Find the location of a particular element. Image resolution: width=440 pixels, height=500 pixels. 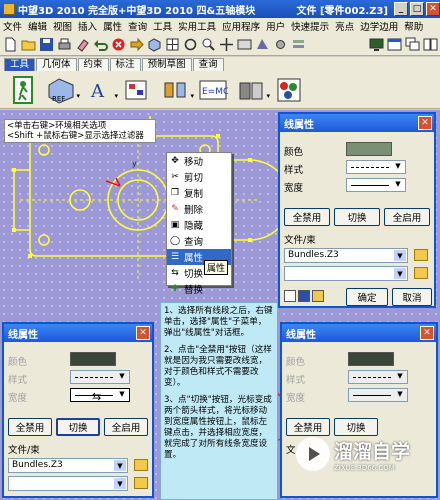

tab-tools: 工具 is located at coordinates (20, 64).